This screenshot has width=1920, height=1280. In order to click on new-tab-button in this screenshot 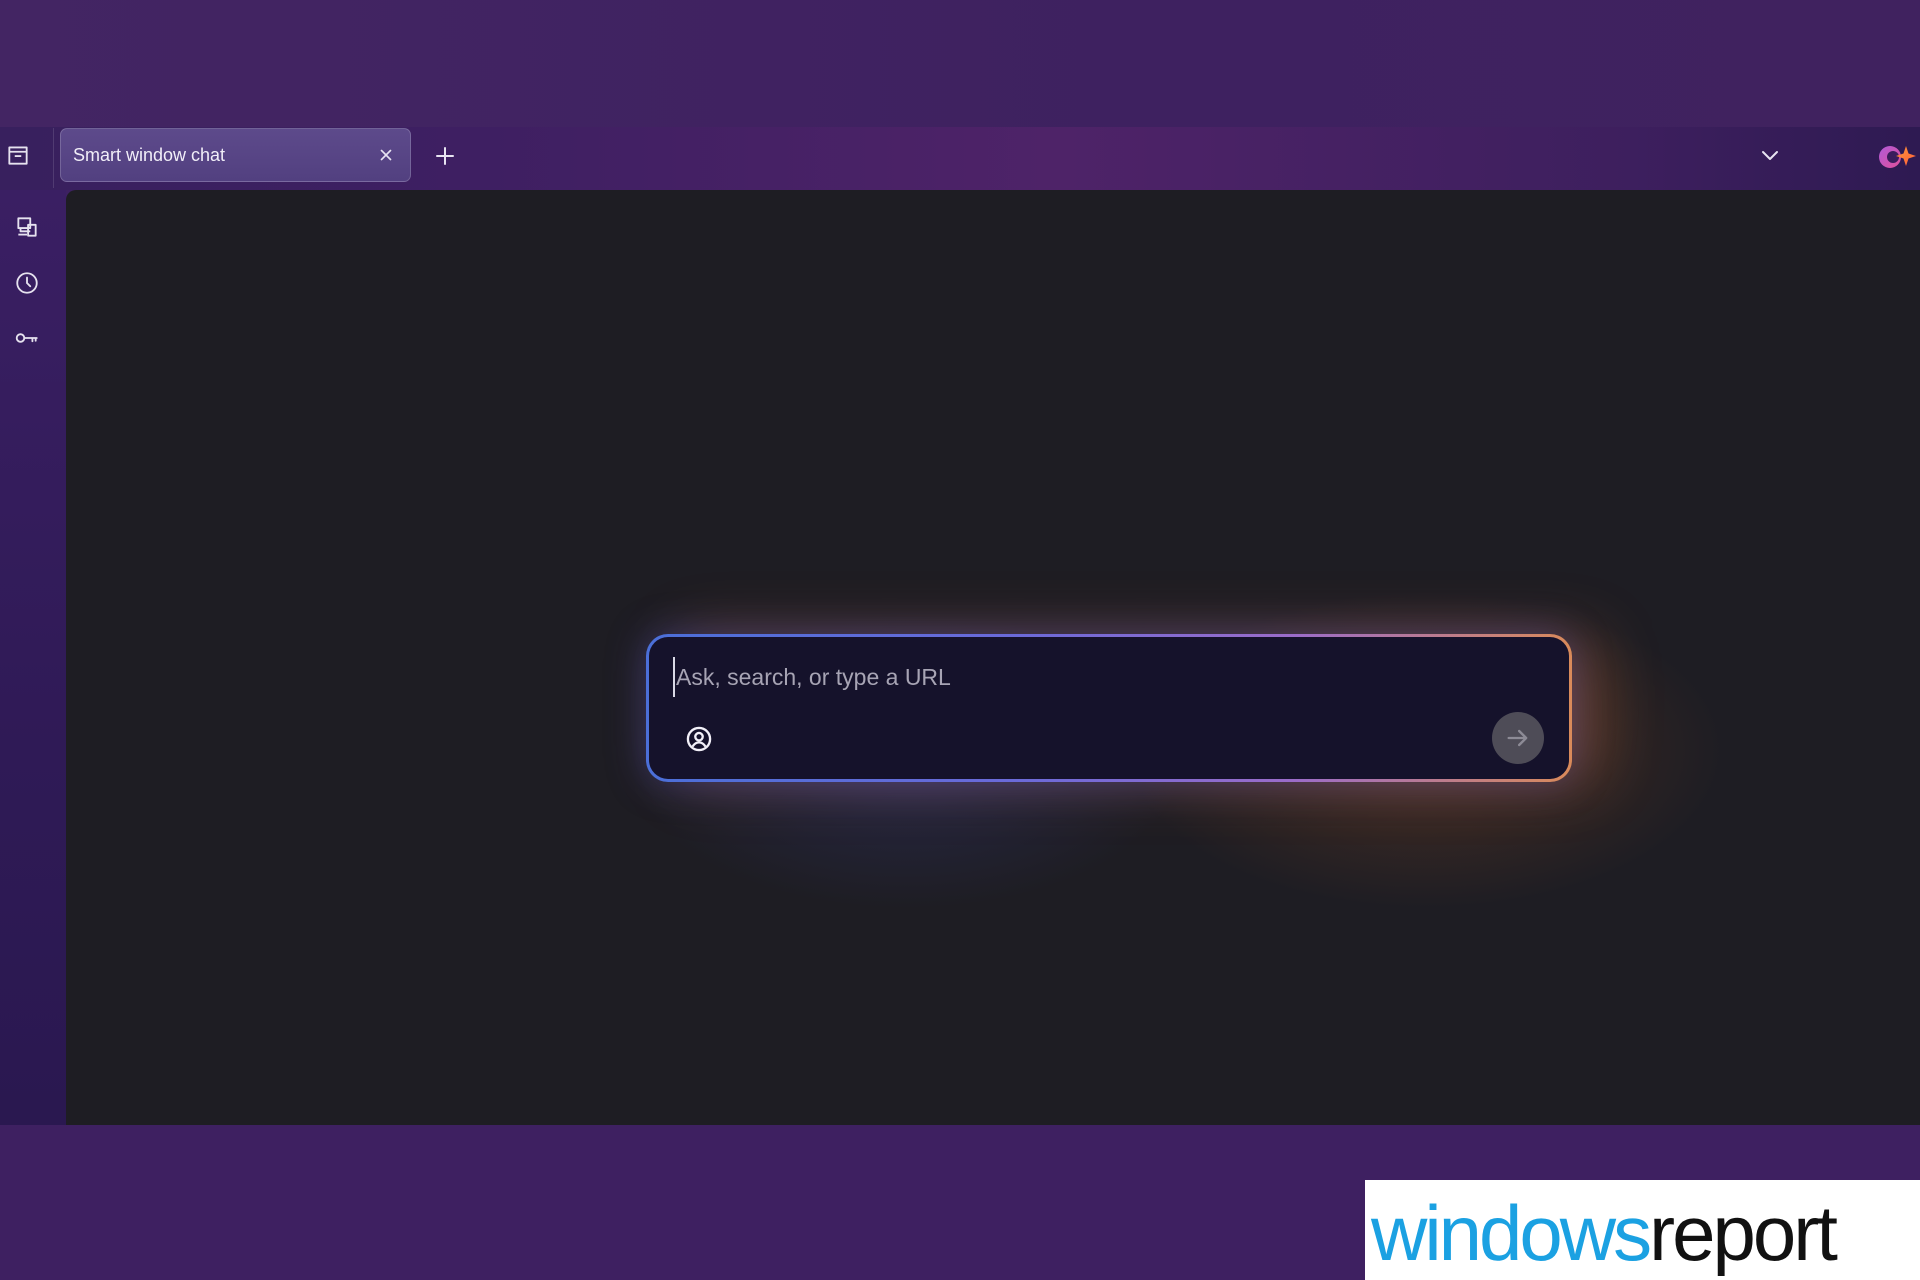, I will do `click(445, 156)`.